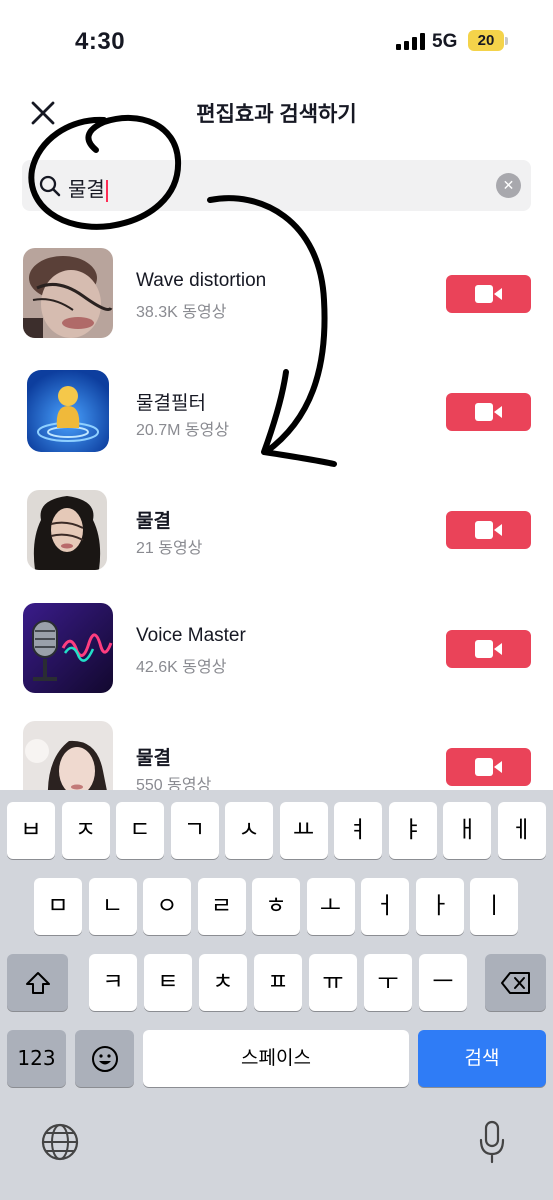 This screenshot has width=553, height=1200. What do you see at coordinates (168, 982) in the screenshot?
I see `key-row3-1: ㅌ` at bounding box center [168, 982].